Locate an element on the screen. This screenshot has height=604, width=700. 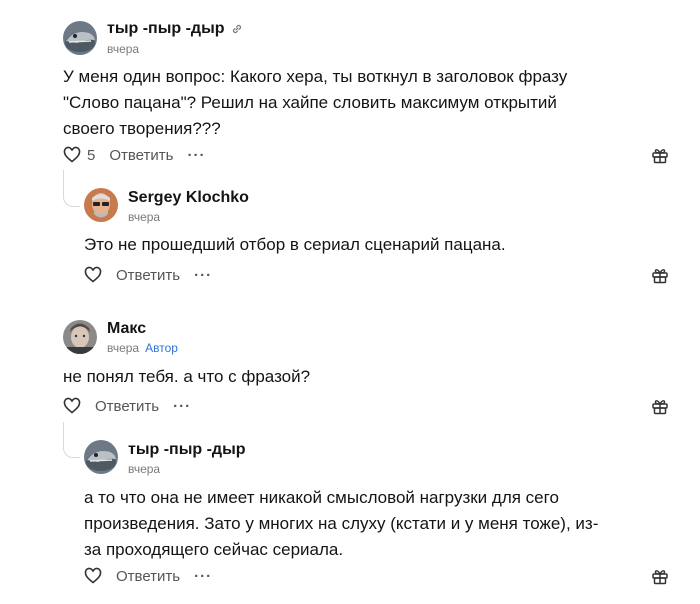
like-count: 5 is located at coordinates (91, 155).